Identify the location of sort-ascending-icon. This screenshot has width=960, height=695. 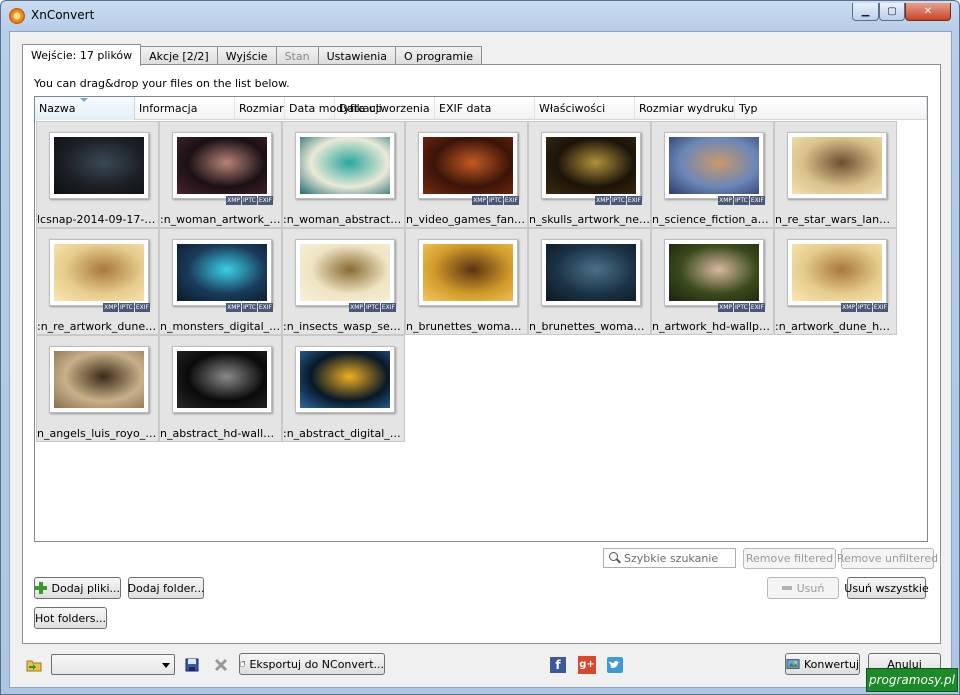
(84, 100).